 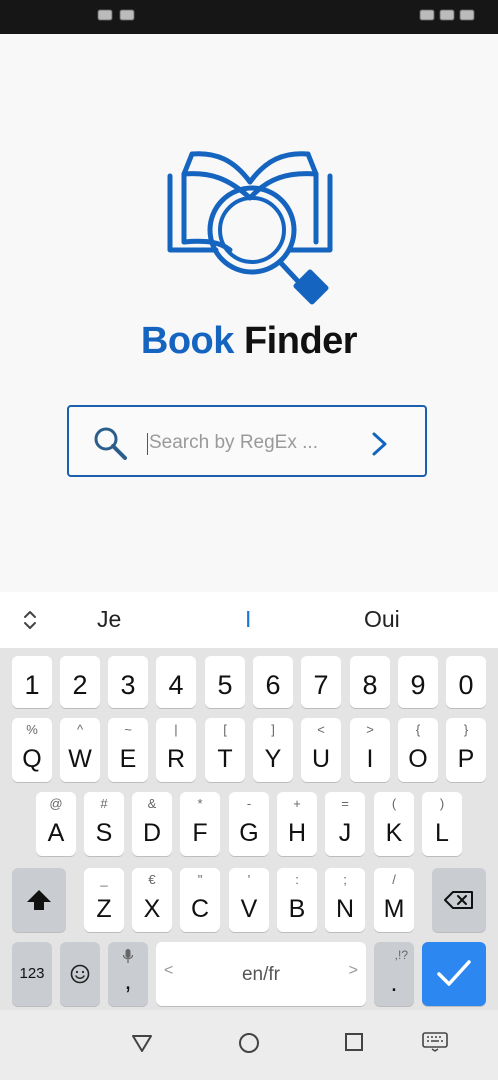 I want to click on key-h: + H, so click(x=297, y=824).